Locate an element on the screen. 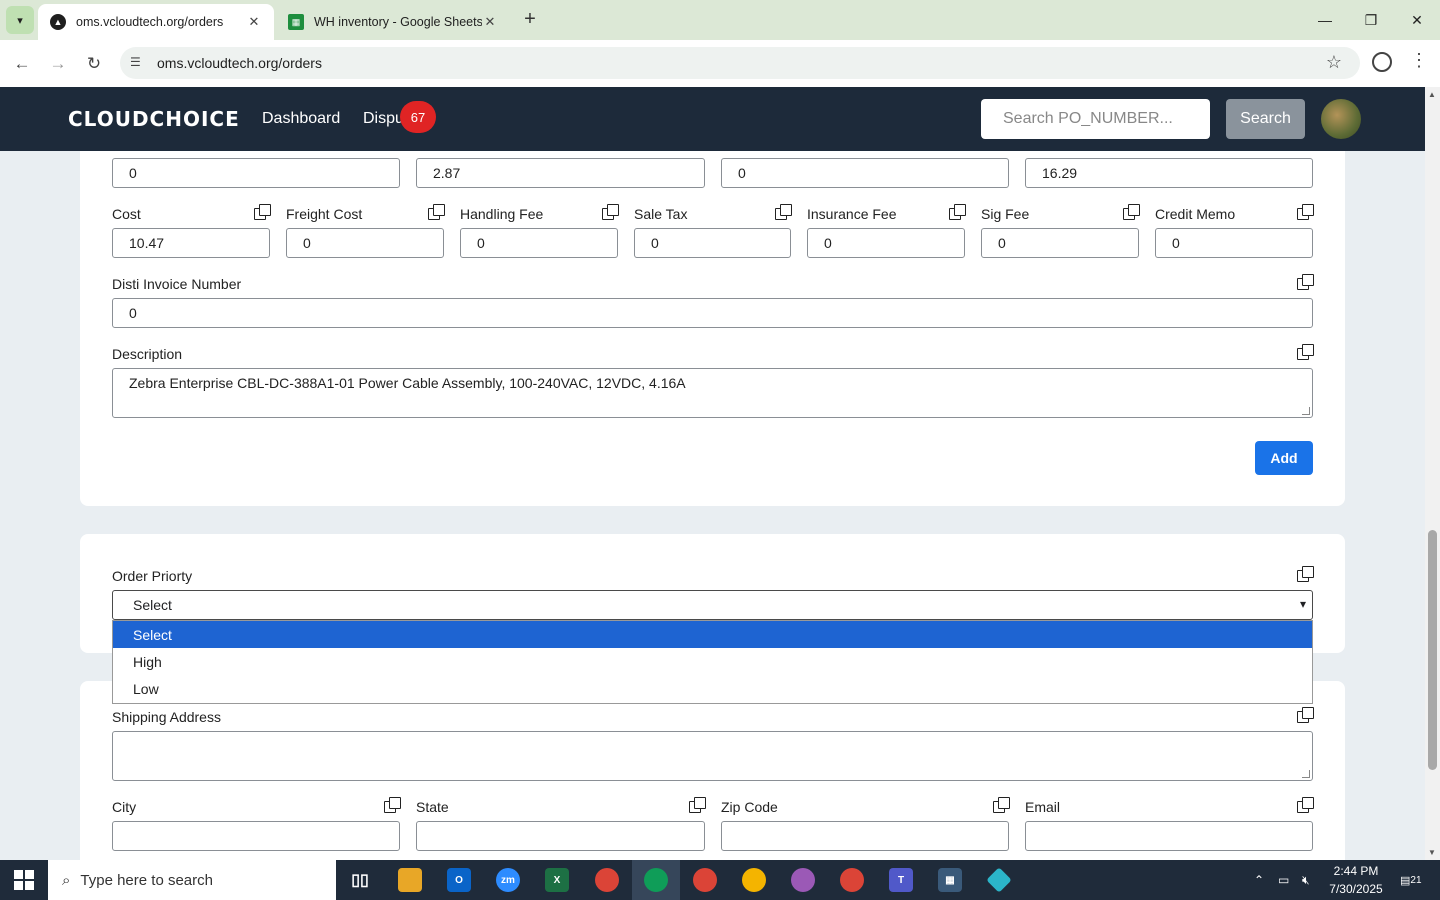 The image size is (1440, 900). tray-chevron-icon: ⌃ is located at coordinates (1259, 880).